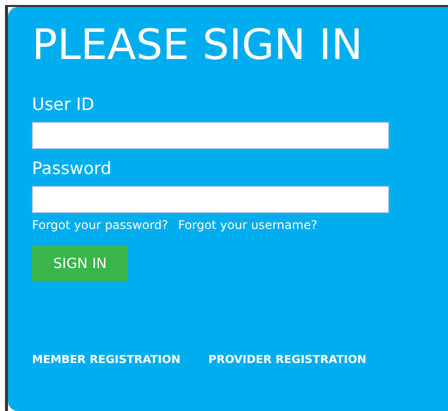 The height and width of the screenshot is (411, 448). Describe the element at coordinates (100, 225) in the screenshot. I see `help-link: Forgot your password?` at that location.